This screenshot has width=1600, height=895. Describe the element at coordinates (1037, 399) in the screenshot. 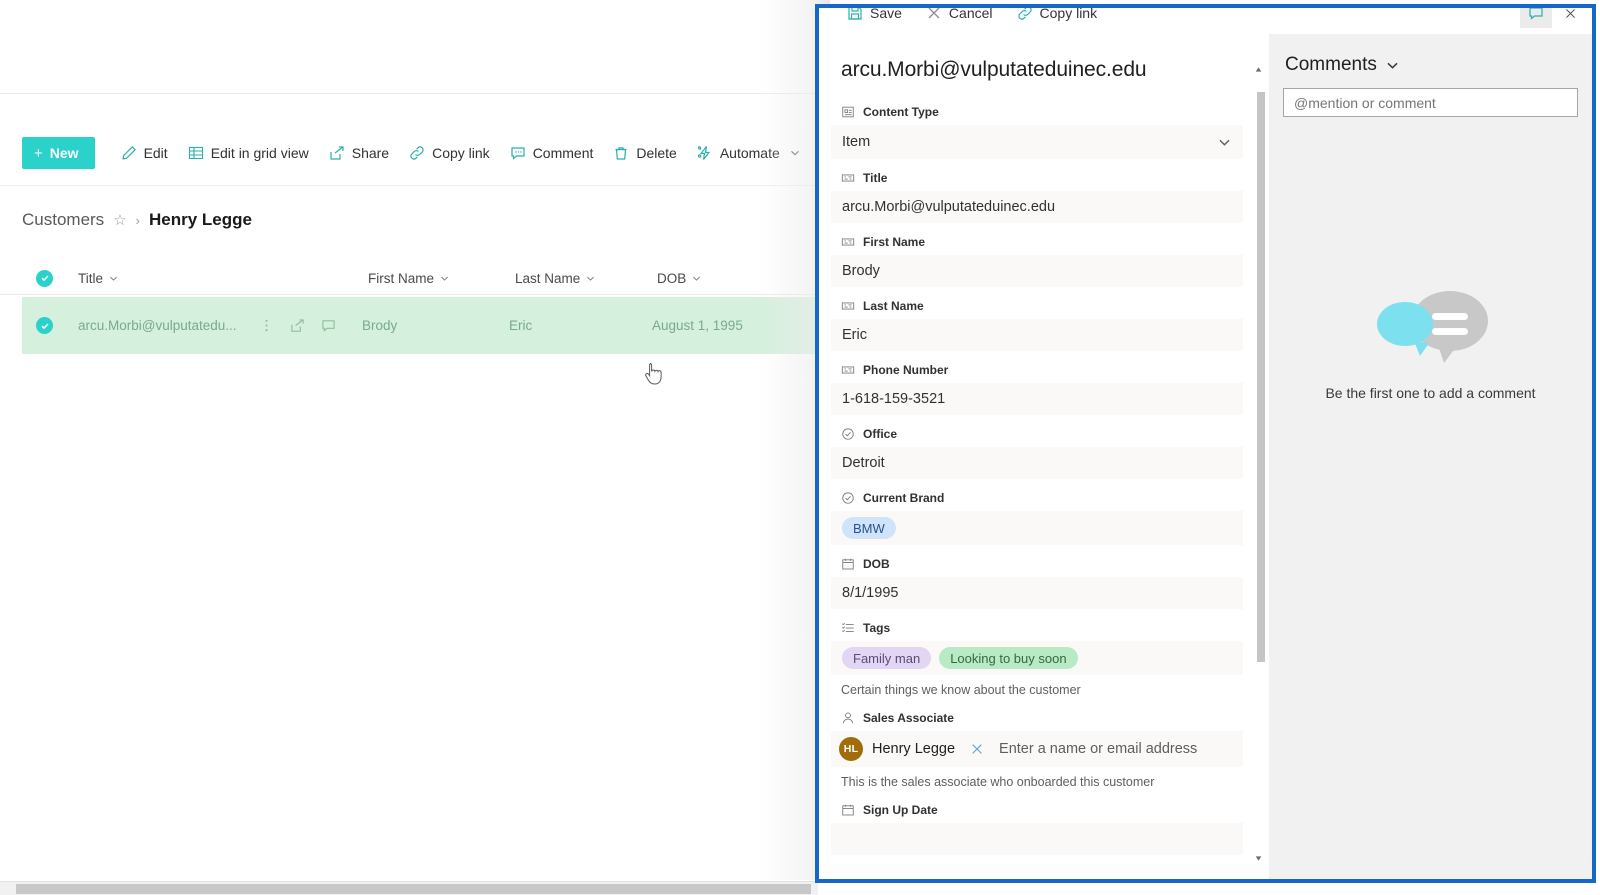

I see `phone-number-input: 1-618-159-3521` at that location.